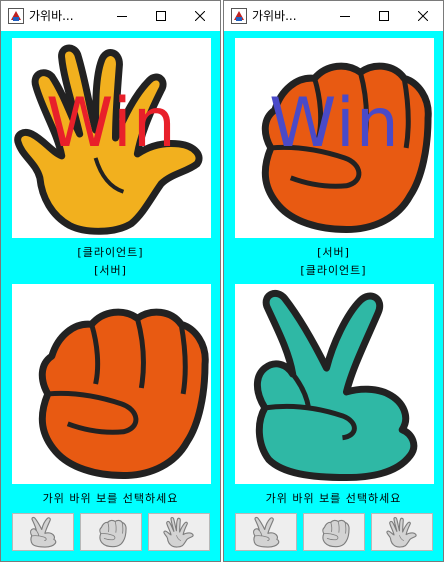 The height and width of the screenshot is (562, 444). Describe the element at coordinates (333, 270) in the screenshot. I see `bottom-player-label: [클라이언트]` at that location.